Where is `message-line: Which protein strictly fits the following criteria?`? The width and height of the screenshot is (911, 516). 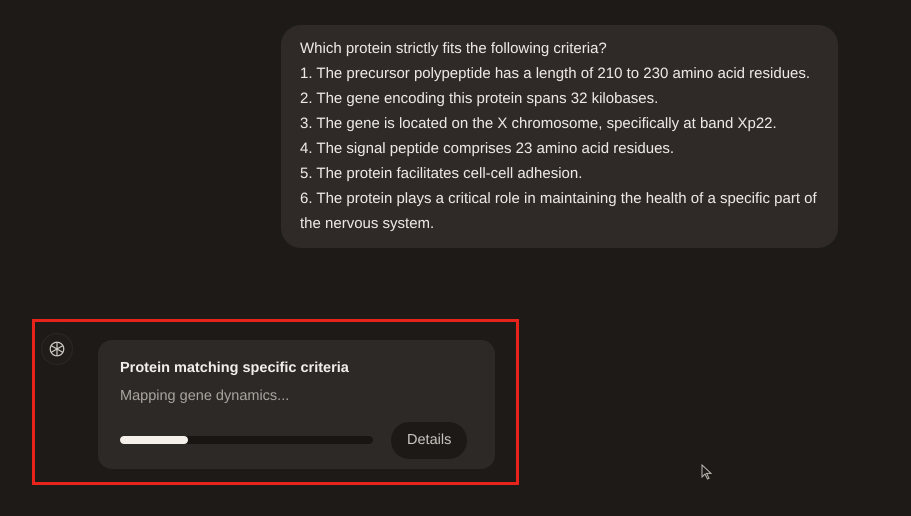 message-line: Which protein strictly fits the following criteria? is located at coordinates (454, 49).